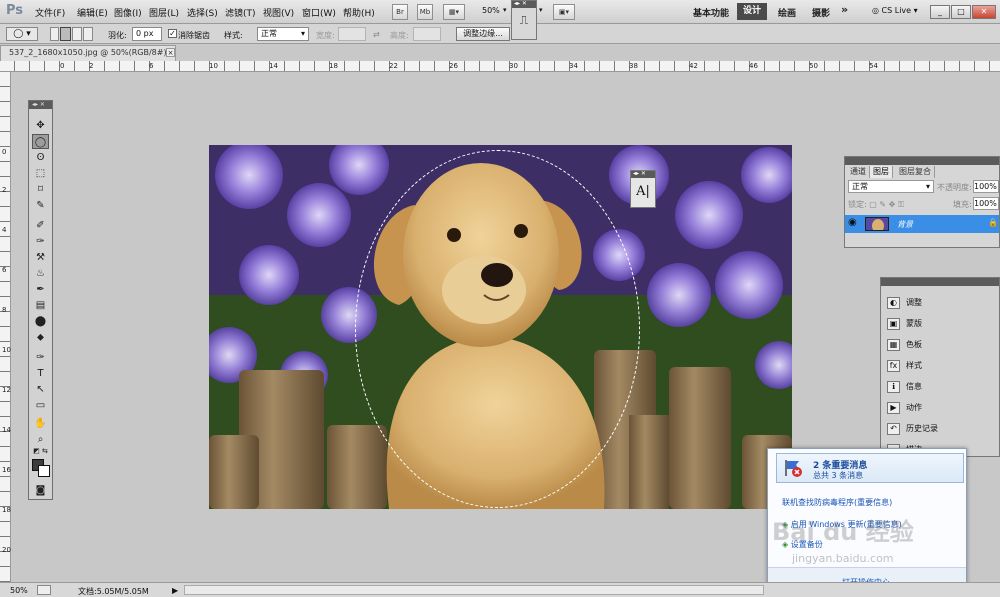 The width and height of the screenshot is (1000, 597). I want to click on type-tool-icon: T, so click(40, 373).